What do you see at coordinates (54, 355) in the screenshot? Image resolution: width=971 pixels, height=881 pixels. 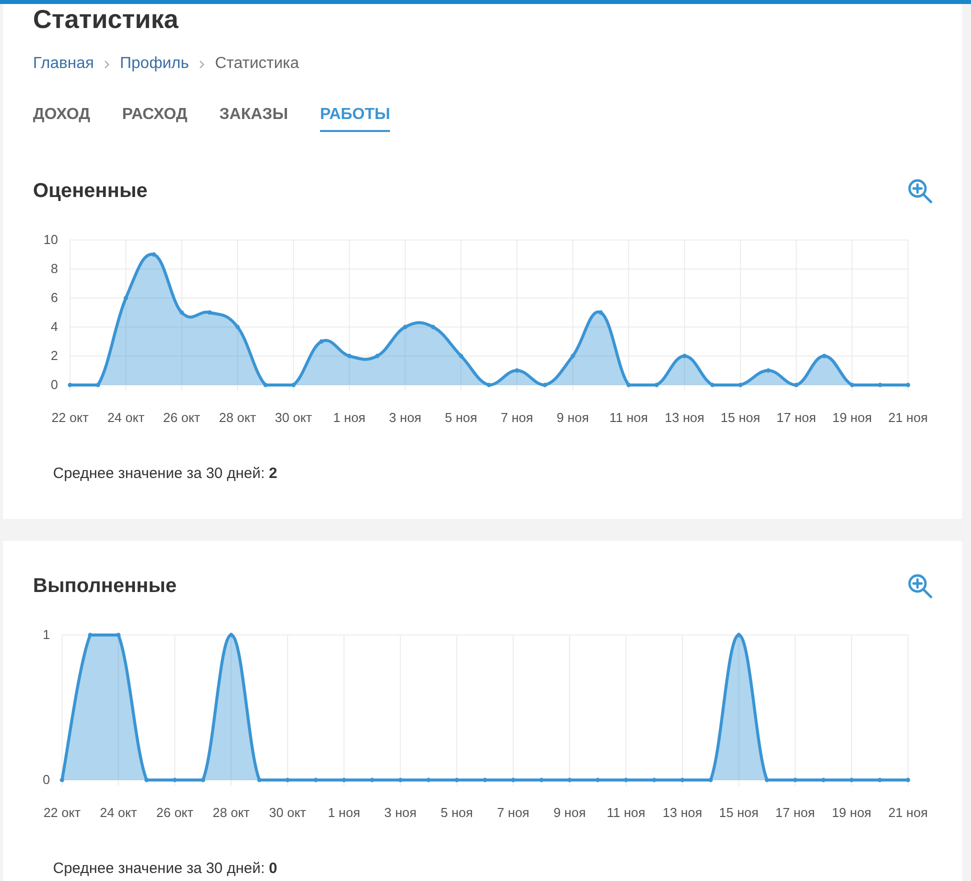 I see `y-axis-label: 2` at bounding box center [54, 355].